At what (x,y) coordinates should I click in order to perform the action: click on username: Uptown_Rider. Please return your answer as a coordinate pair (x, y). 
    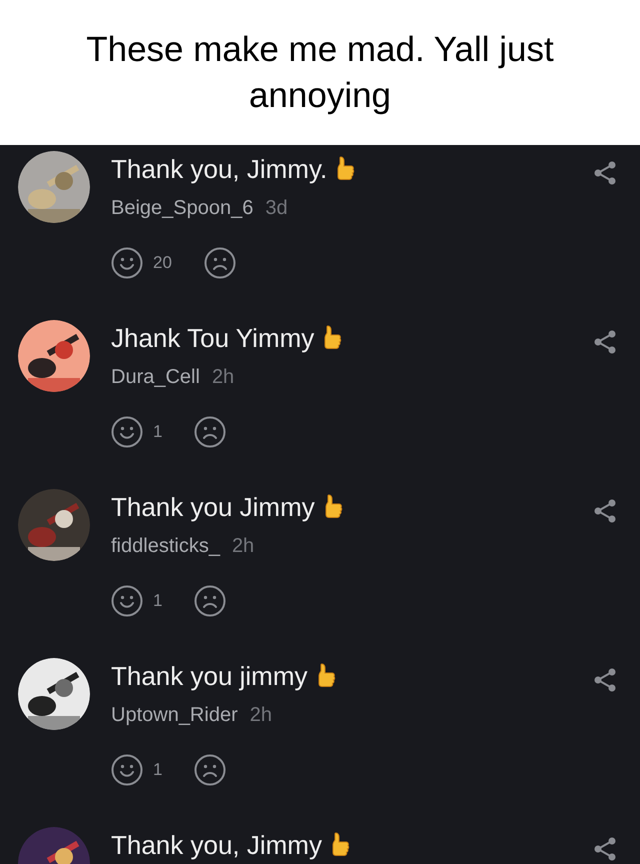
    Looking at the image, I should click on (174, 715).